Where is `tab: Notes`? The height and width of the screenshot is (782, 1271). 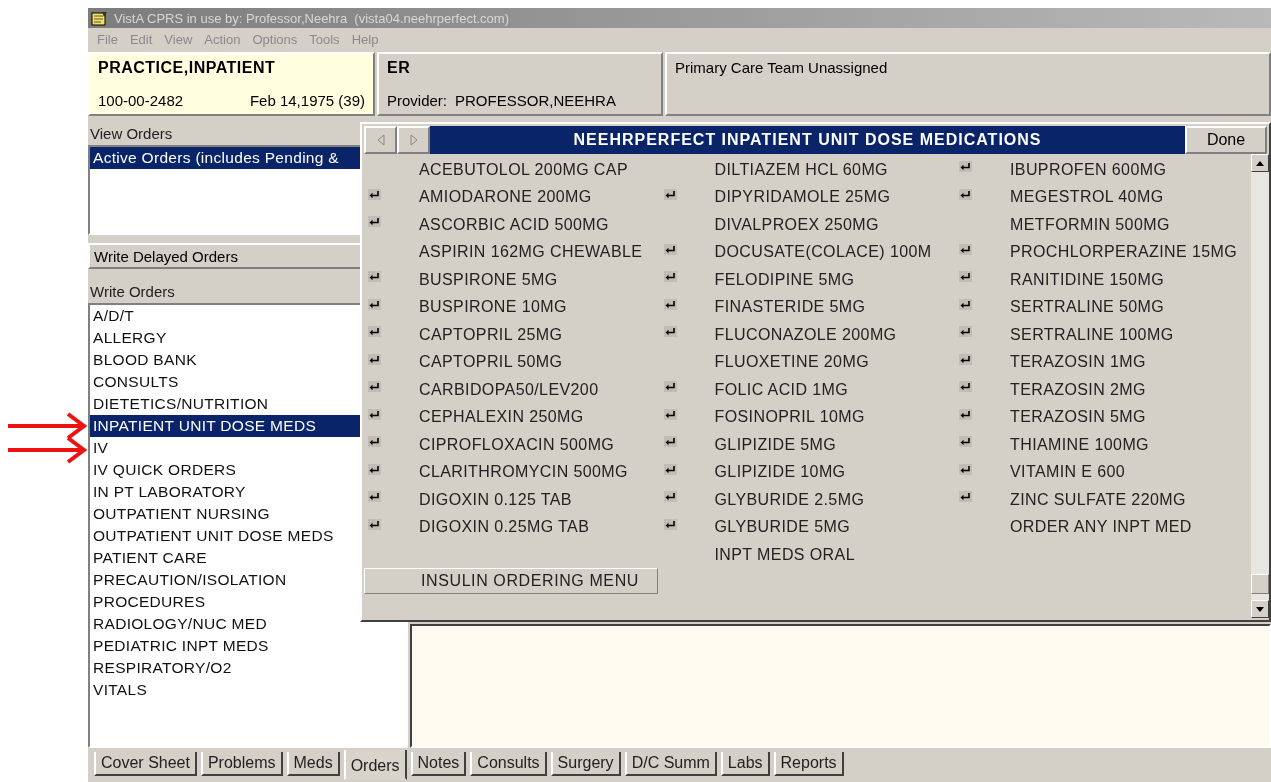 tab: Notes is located at coordinates (438, 764).